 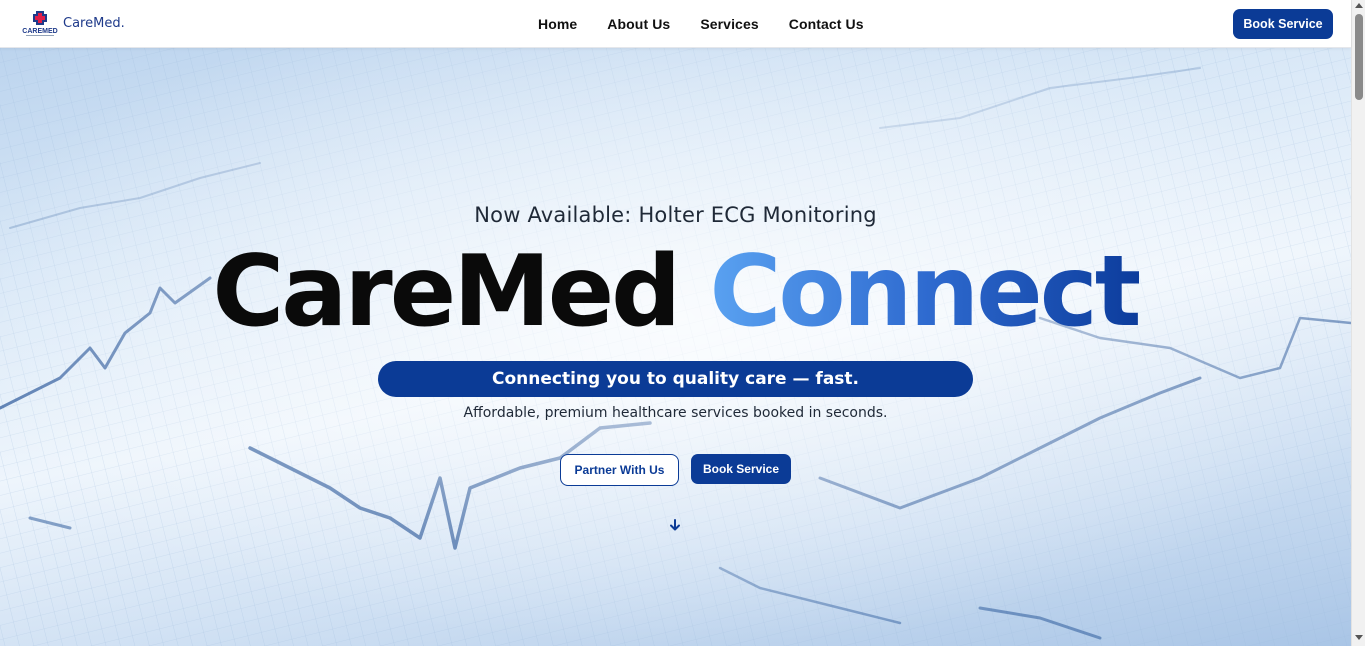 I want to click on scrollbar-thumb, so click(x=1359, y=57).